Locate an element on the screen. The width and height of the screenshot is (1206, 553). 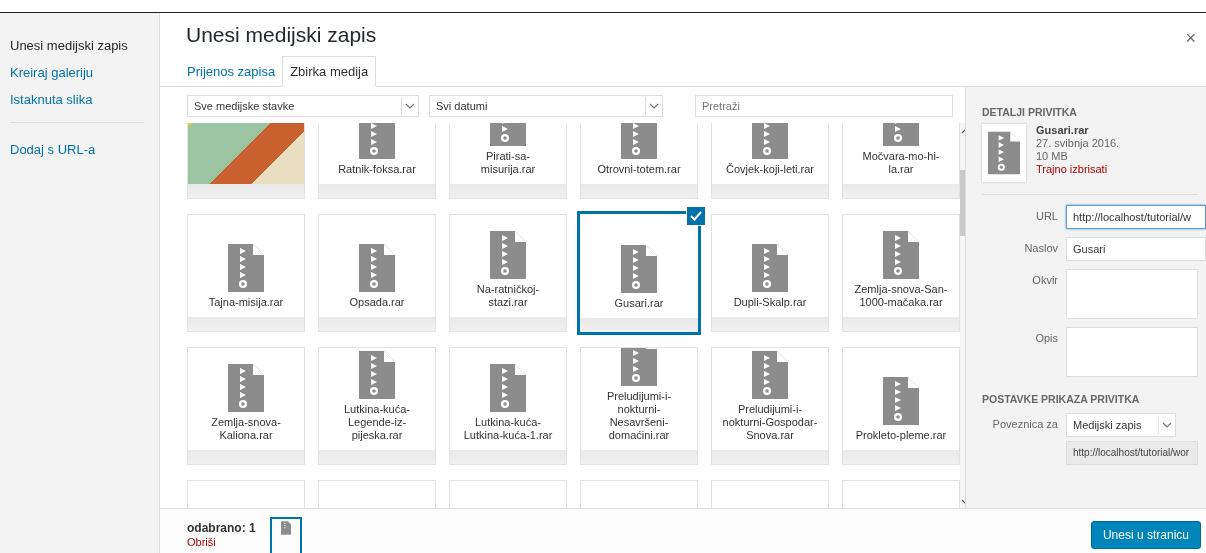
file-date: 27. svibnja 2016. is located at coordinates (1078, 143).